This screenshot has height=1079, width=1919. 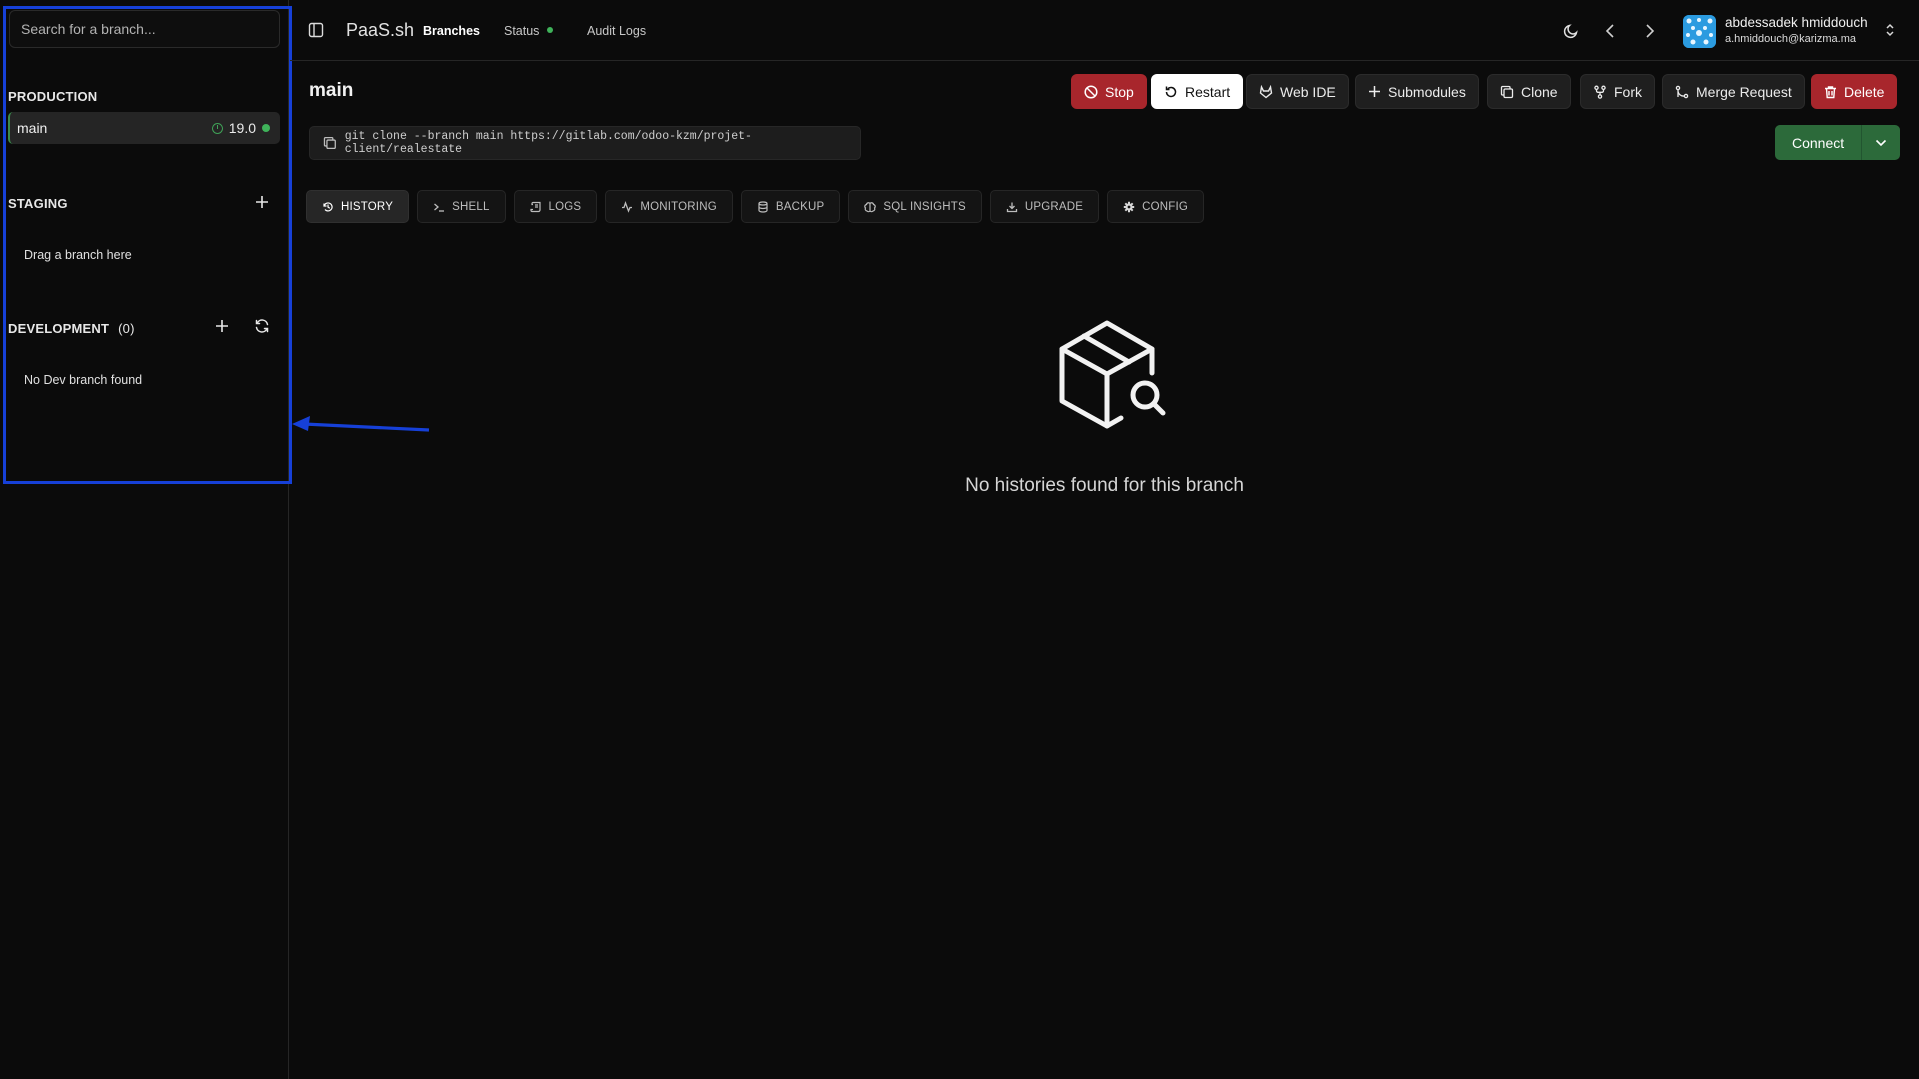 I want to click on user-menu-button, so click(x=1890, y=32).